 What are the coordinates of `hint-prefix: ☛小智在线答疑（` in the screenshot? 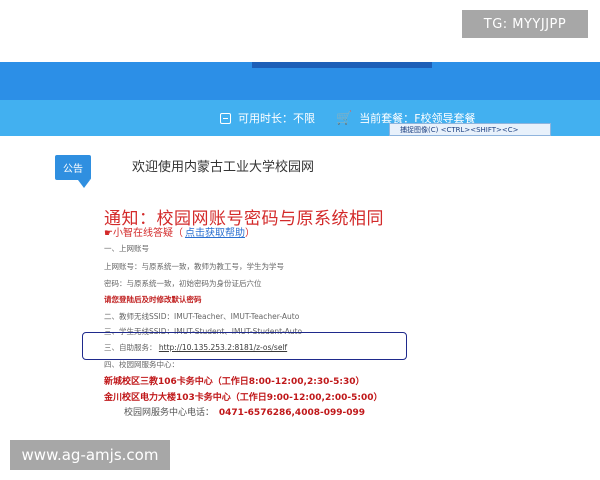 It's located at (143, 233).